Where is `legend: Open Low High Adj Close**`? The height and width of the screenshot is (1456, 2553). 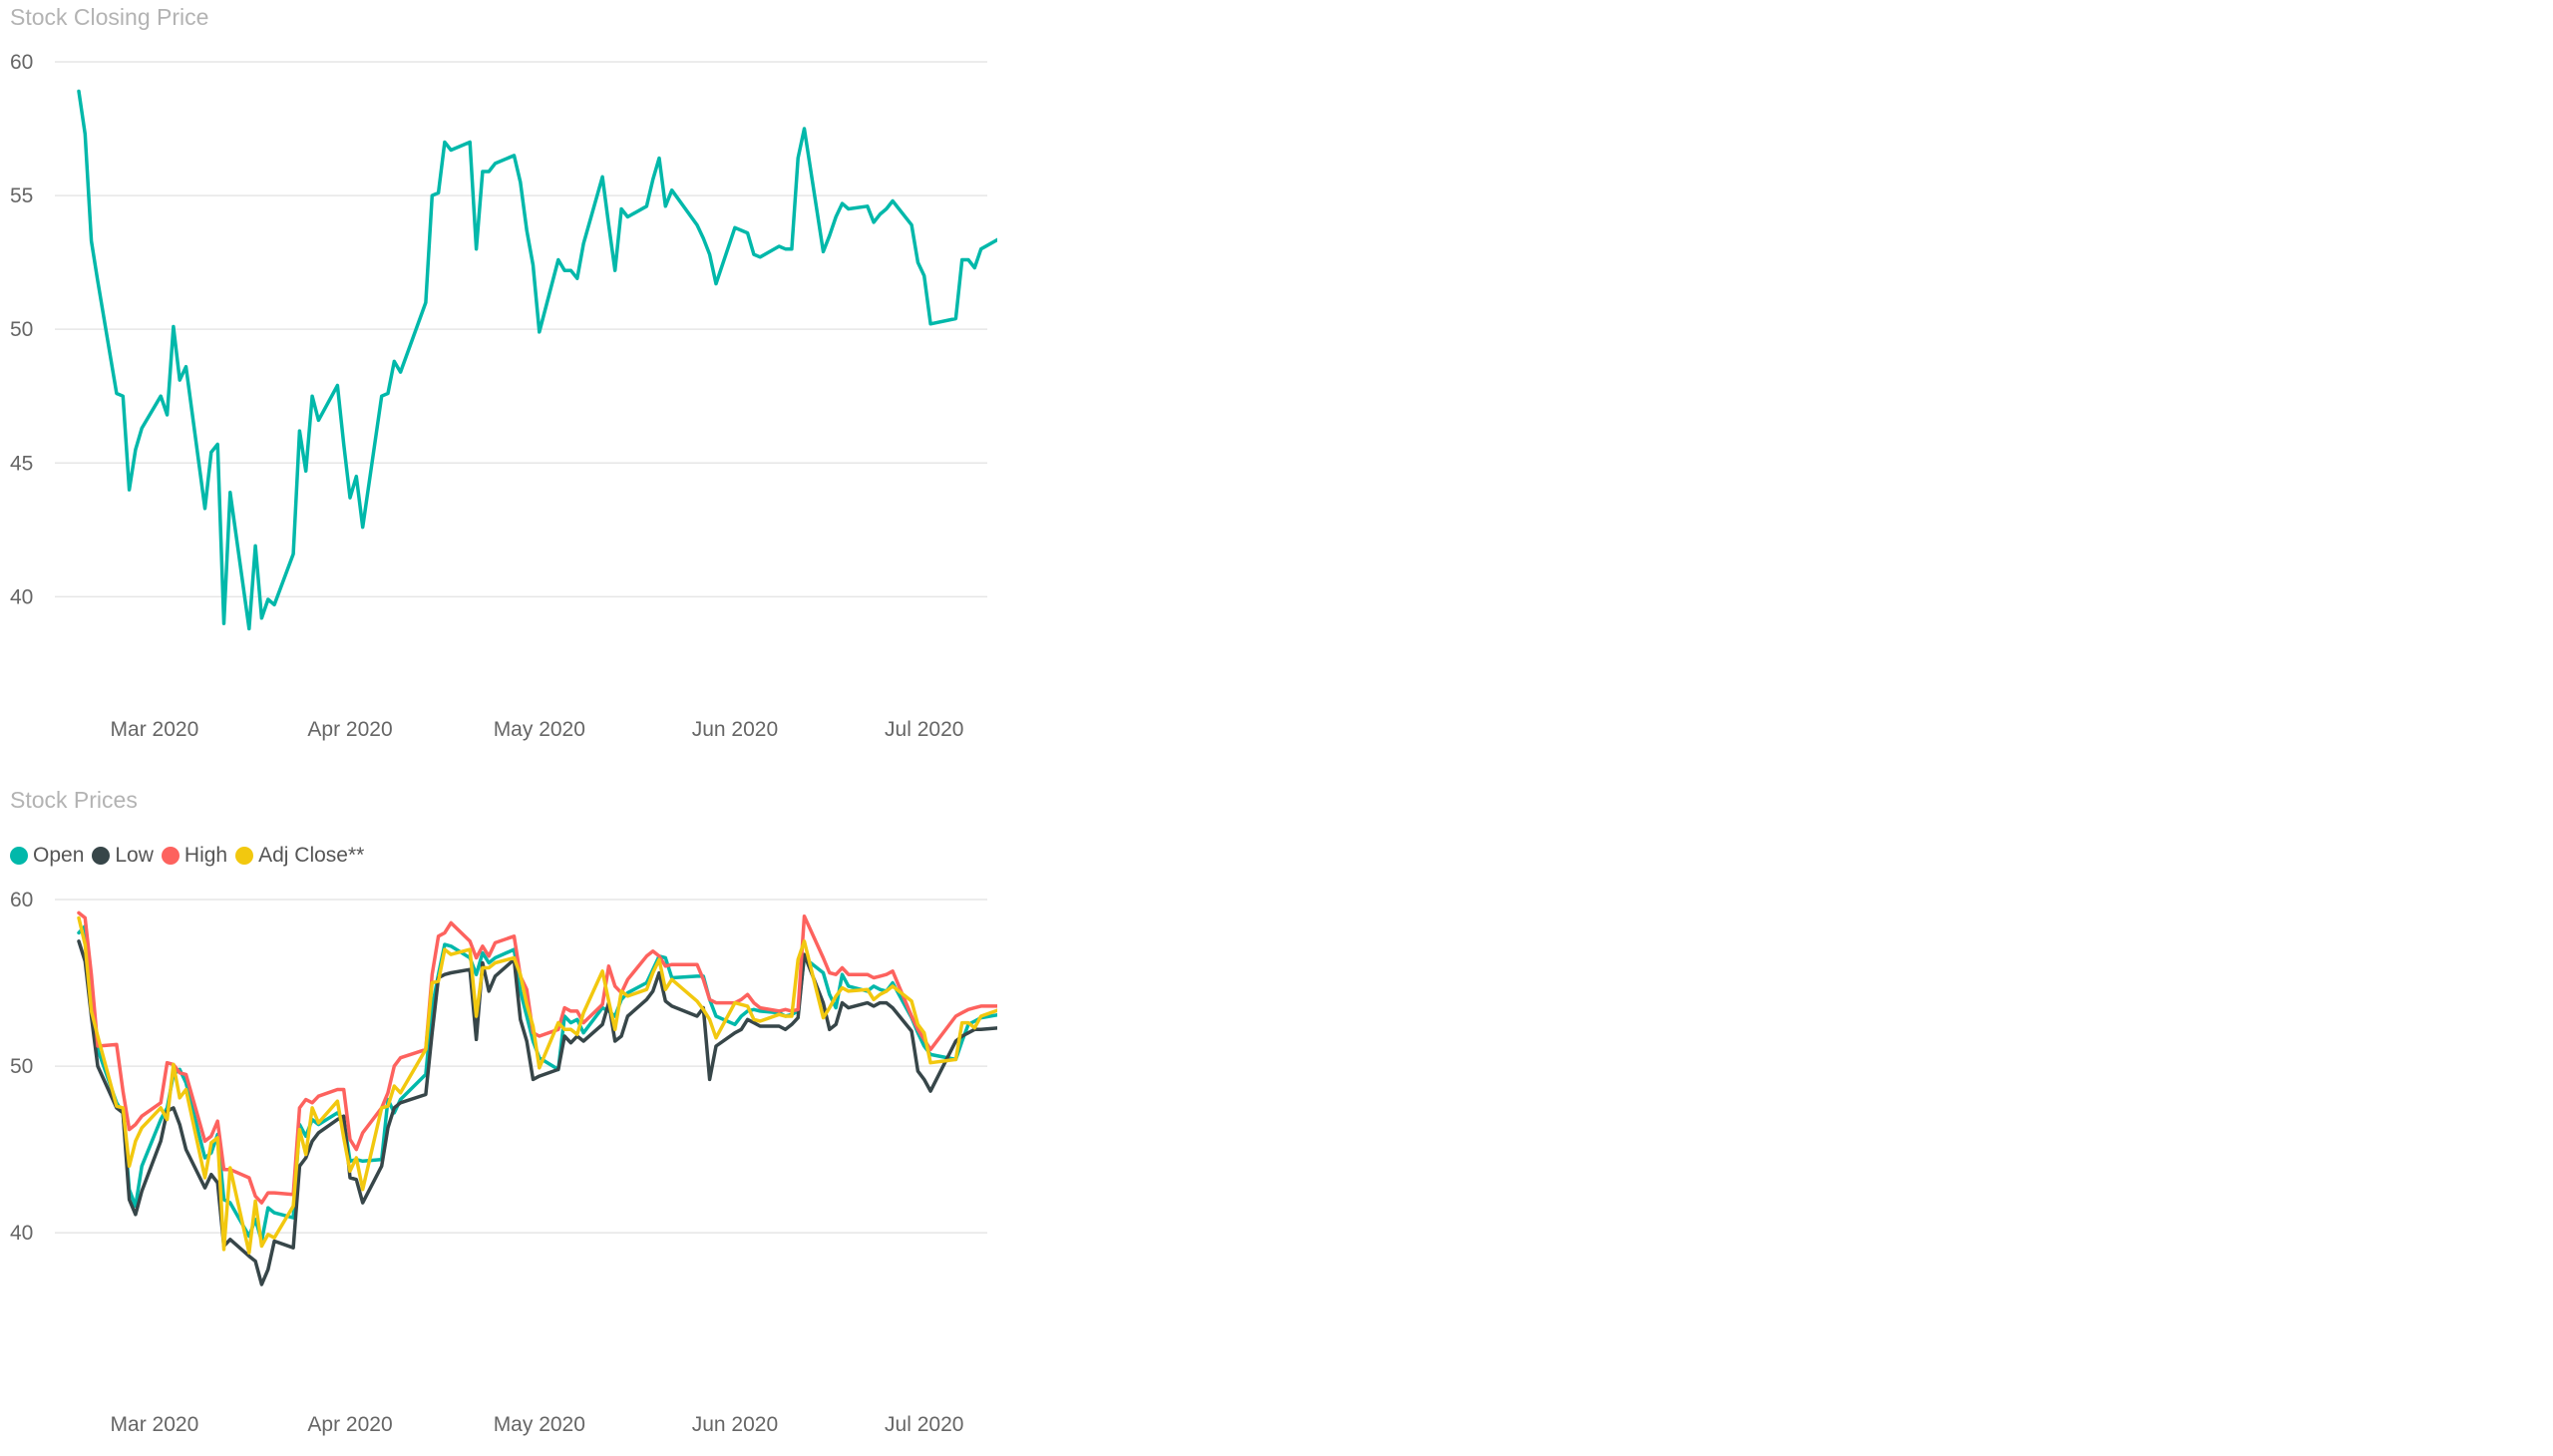
legend: Open Low High Adj Close** is located at coordinates (191, 856).